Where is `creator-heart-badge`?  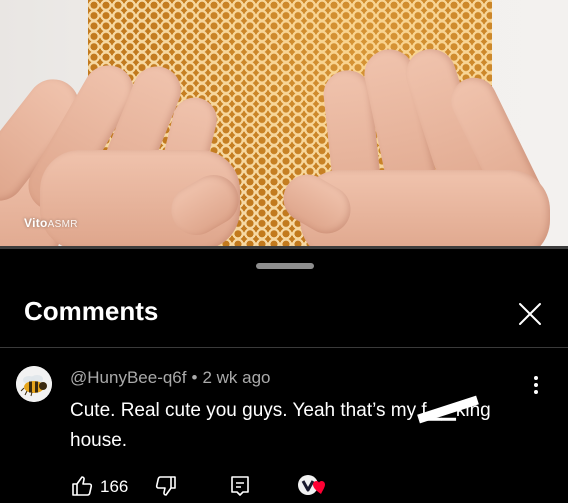
creator-heart-badge is located at coordinates (313, 488).